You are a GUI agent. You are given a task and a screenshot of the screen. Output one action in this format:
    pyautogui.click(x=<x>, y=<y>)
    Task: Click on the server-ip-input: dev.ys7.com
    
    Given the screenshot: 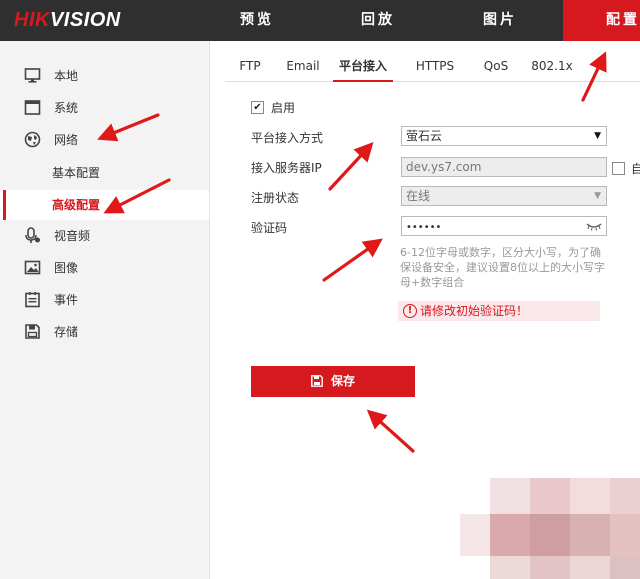 What is the action you would take?
    pyautogui.click(x=504, y=167)
    